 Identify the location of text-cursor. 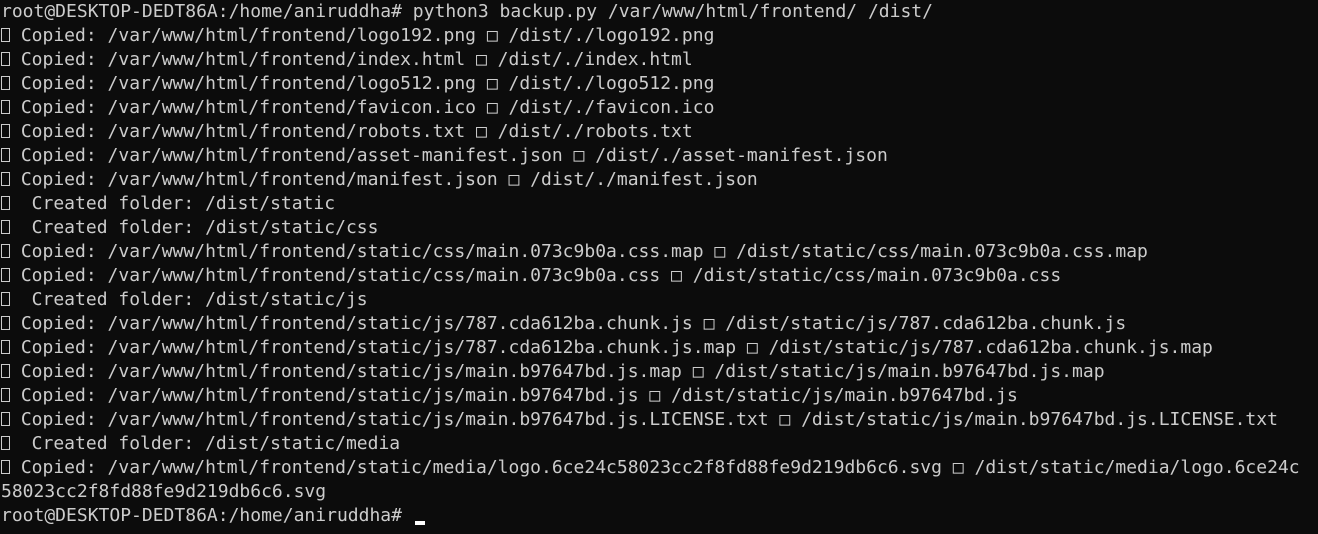
(419, 523).